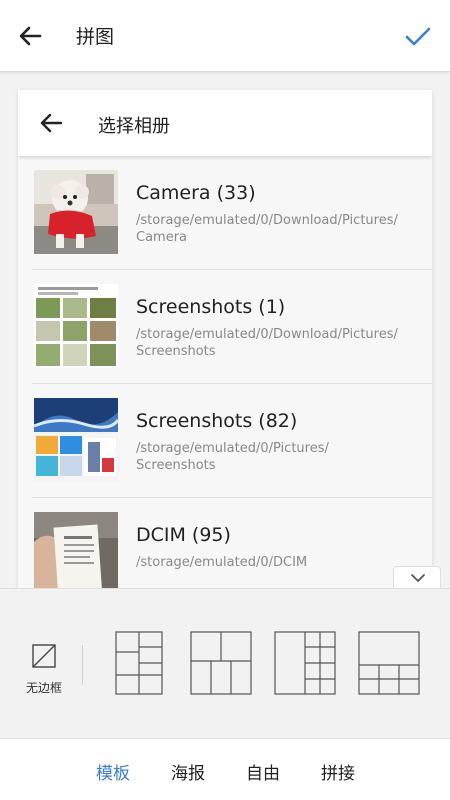 This screenshot has width=450, height=800. I want to click on collapse-panel-button, so click(417, 577).